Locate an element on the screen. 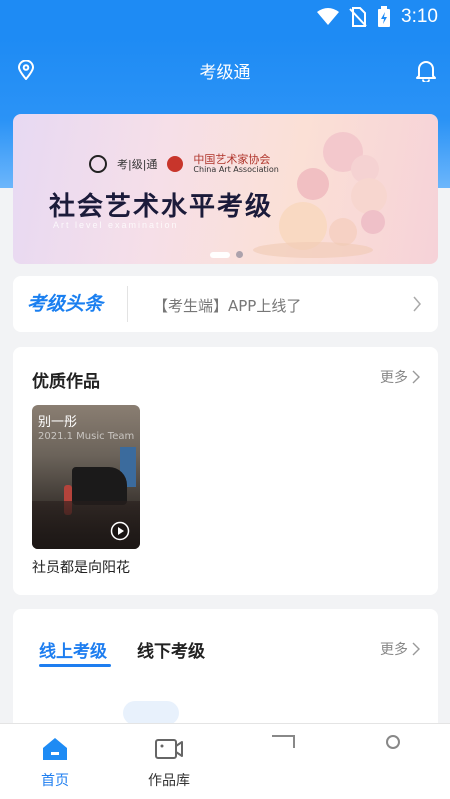  work-overlay-title: 别一彤 is located at coordinates (58, 422).